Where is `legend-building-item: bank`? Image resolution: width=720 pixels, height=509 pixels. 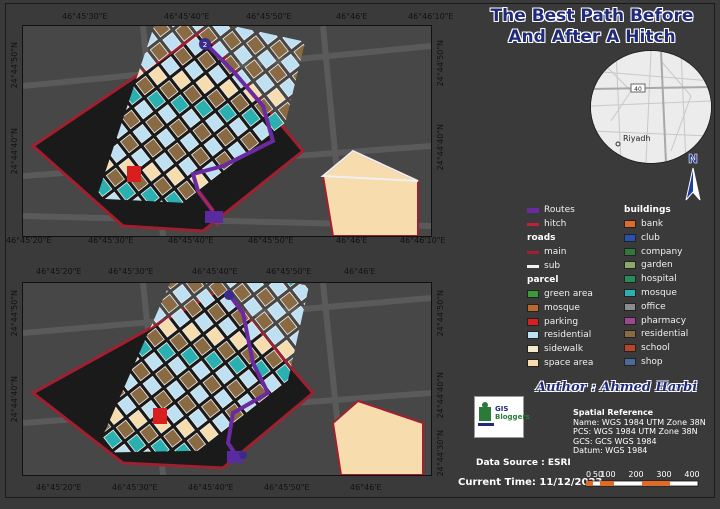
legend-building-item: bank is located at coordinates (643, 224).